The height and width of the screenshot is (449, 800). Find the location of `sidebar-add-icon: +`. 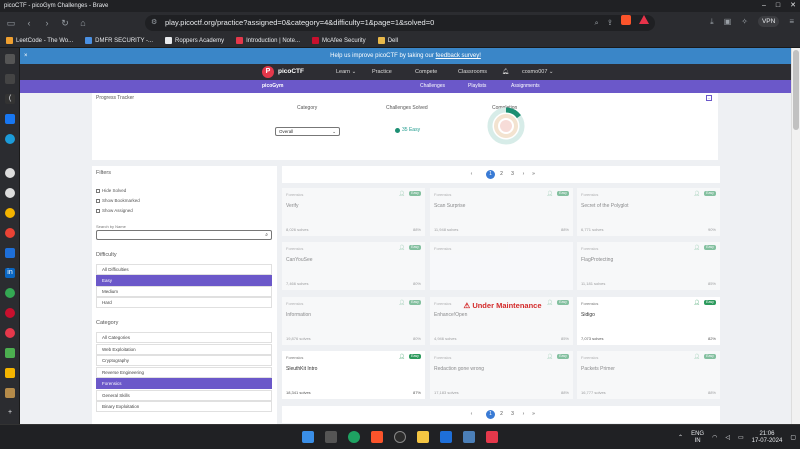

sidebar-add-icon: + is located at coordinates (10, 413).